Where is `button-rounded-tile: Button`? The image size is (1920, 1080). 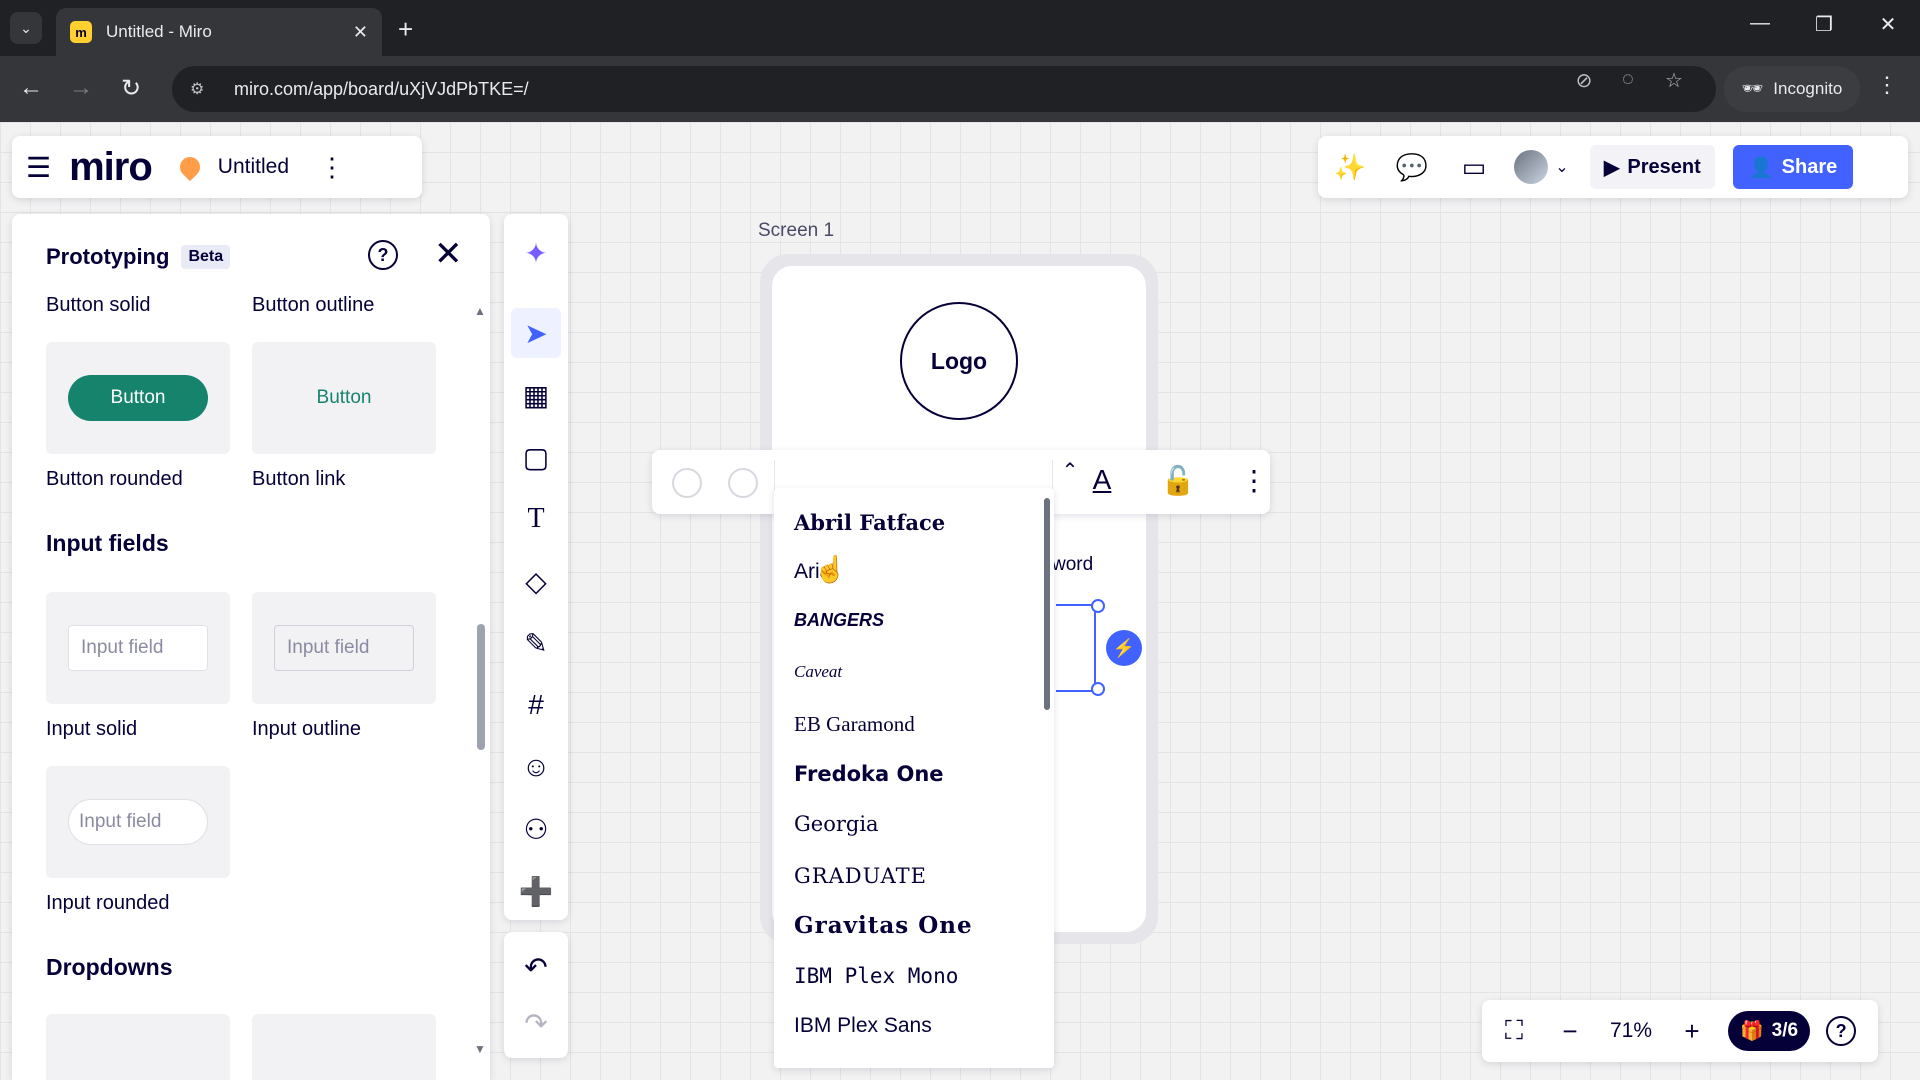 button-rounded-tile: Button is located at coordinates (138, 398).